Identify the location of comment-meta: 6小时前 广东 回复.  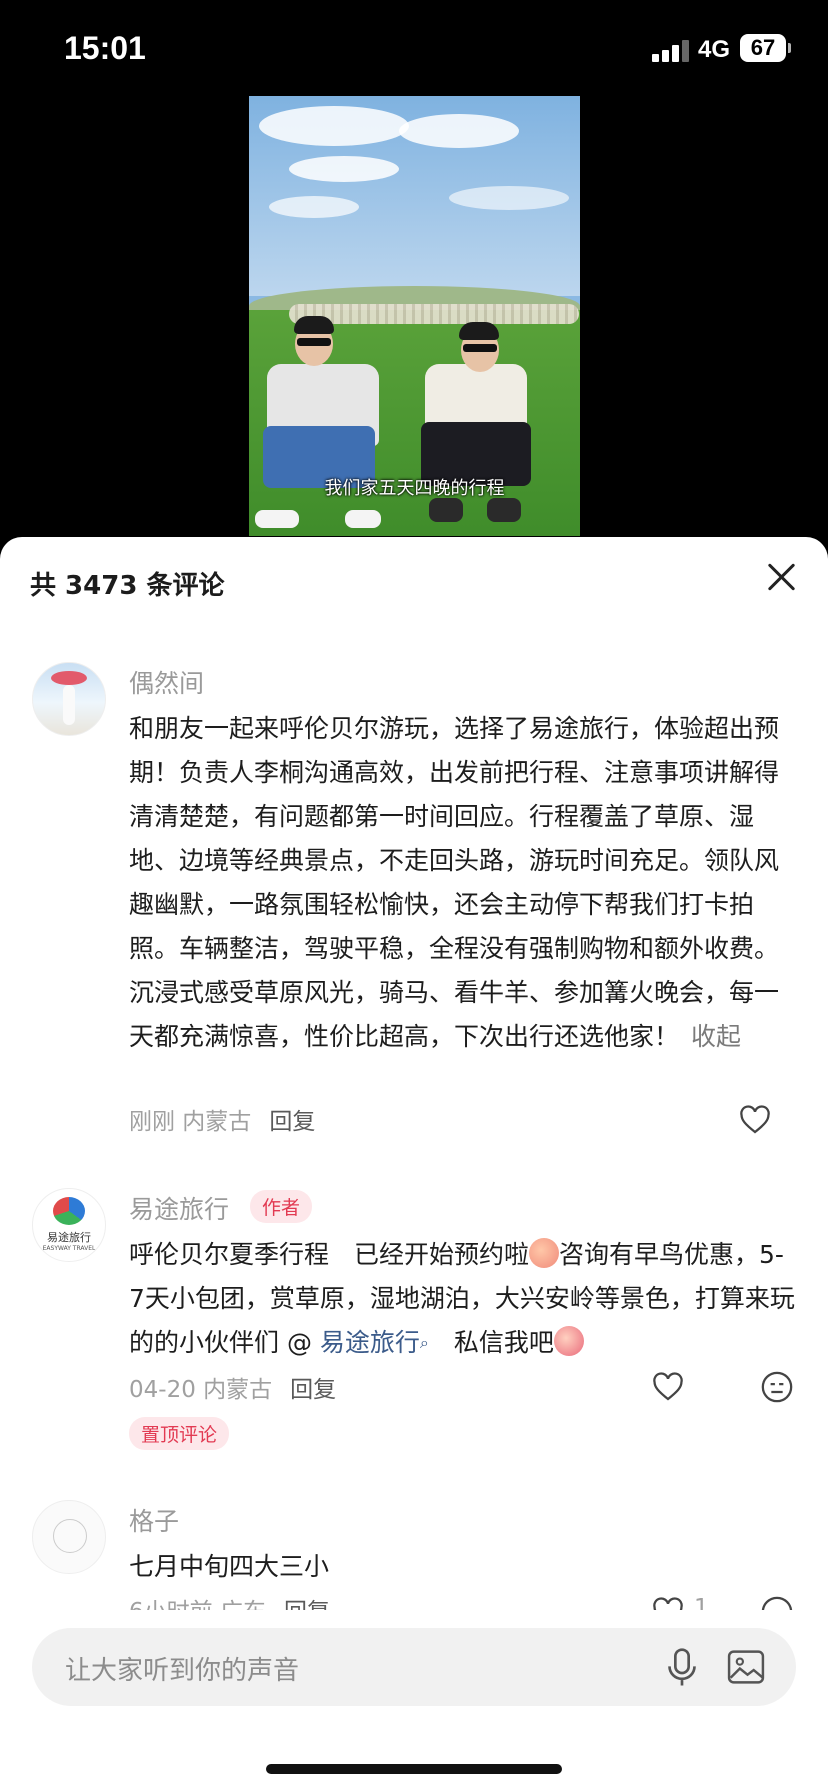
(229, 1601).